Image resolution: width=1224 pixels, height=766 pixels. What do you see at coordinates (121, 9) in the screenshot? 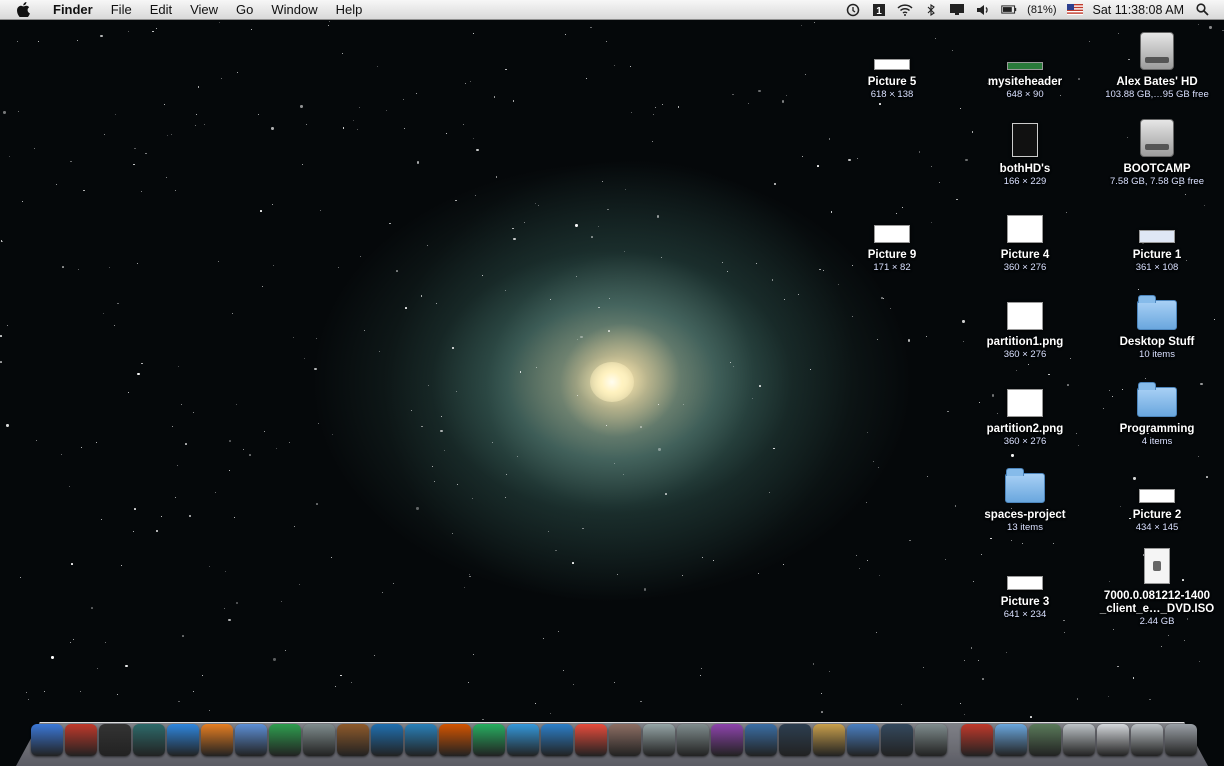
I see `menu-file: File` at bounding box center [121, 9].